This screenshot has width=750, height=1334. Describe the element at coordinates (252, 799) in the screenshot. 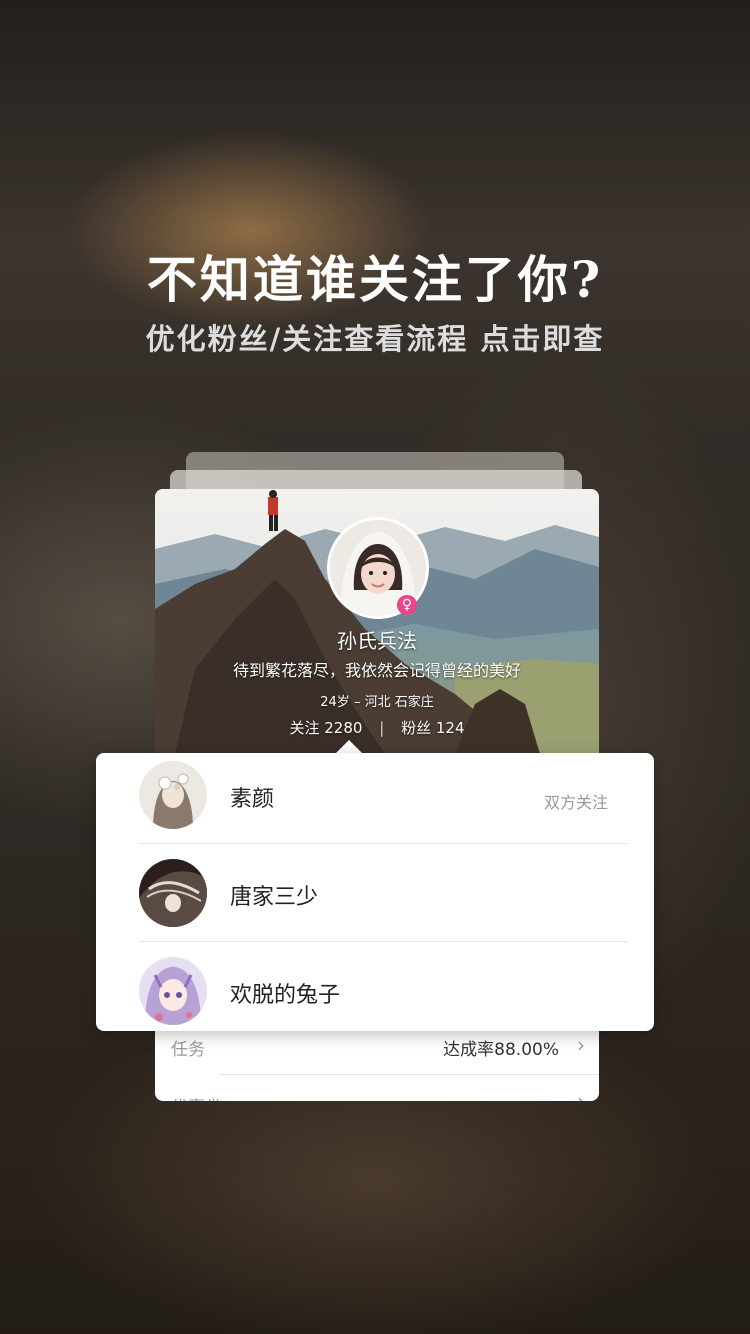

I see `user-name: 素颜` at that location.